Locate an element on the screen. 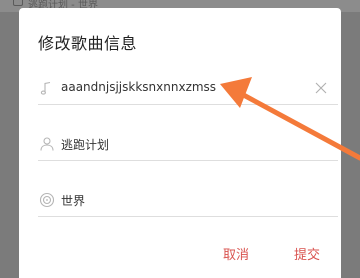  artist-input: 逃跑计划 is located at coordinates (85, 144).